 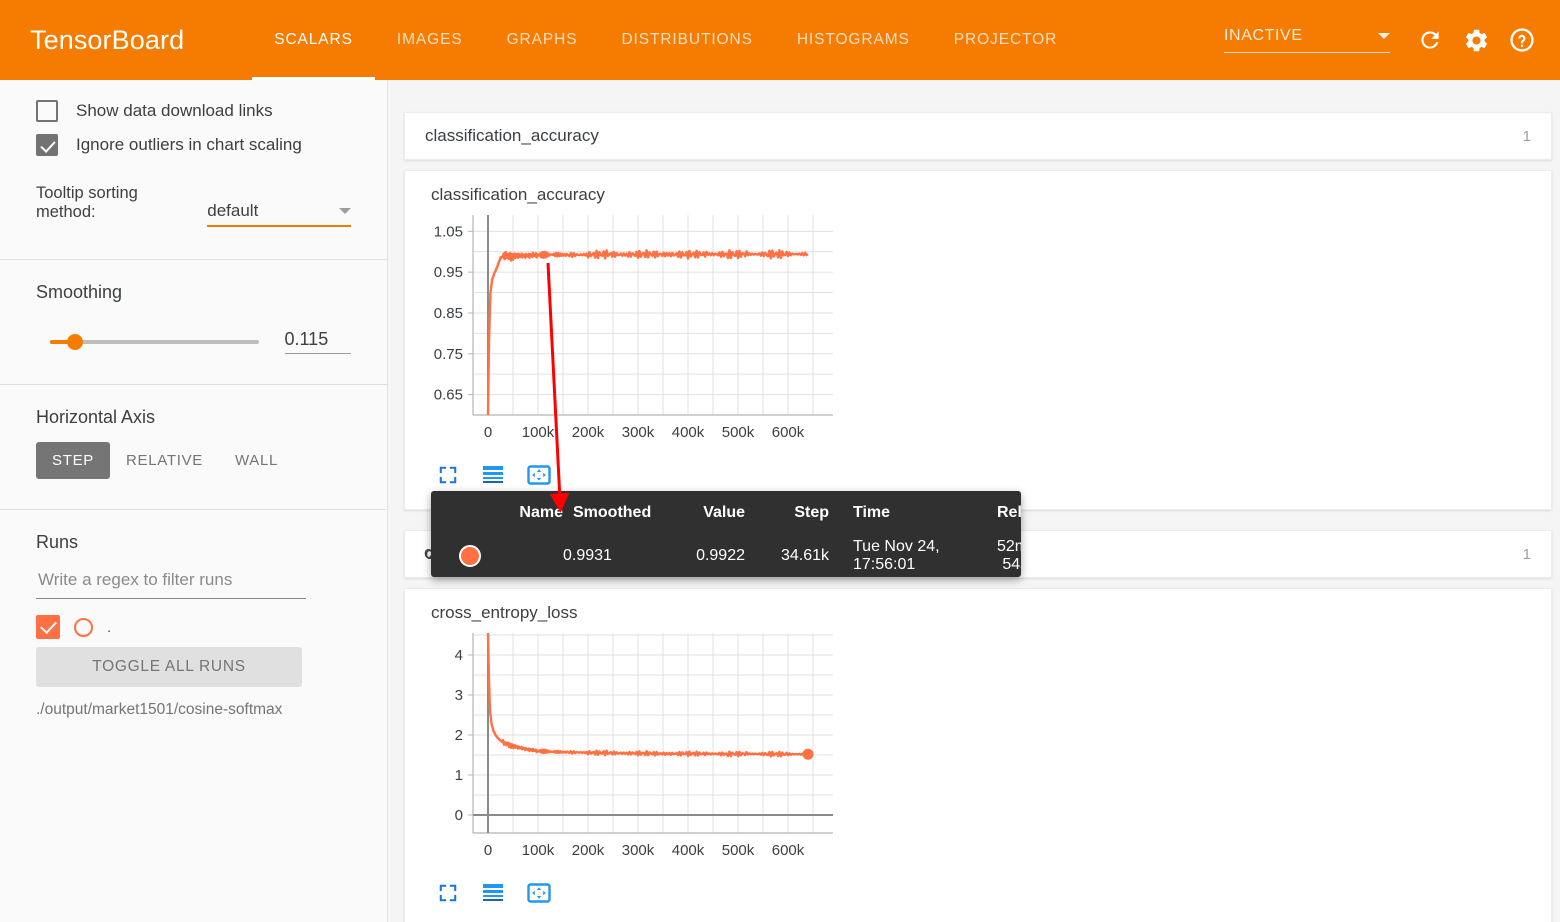 I want to click on tooltip-sorting-dropdown: default, so click(x=279, y=214).